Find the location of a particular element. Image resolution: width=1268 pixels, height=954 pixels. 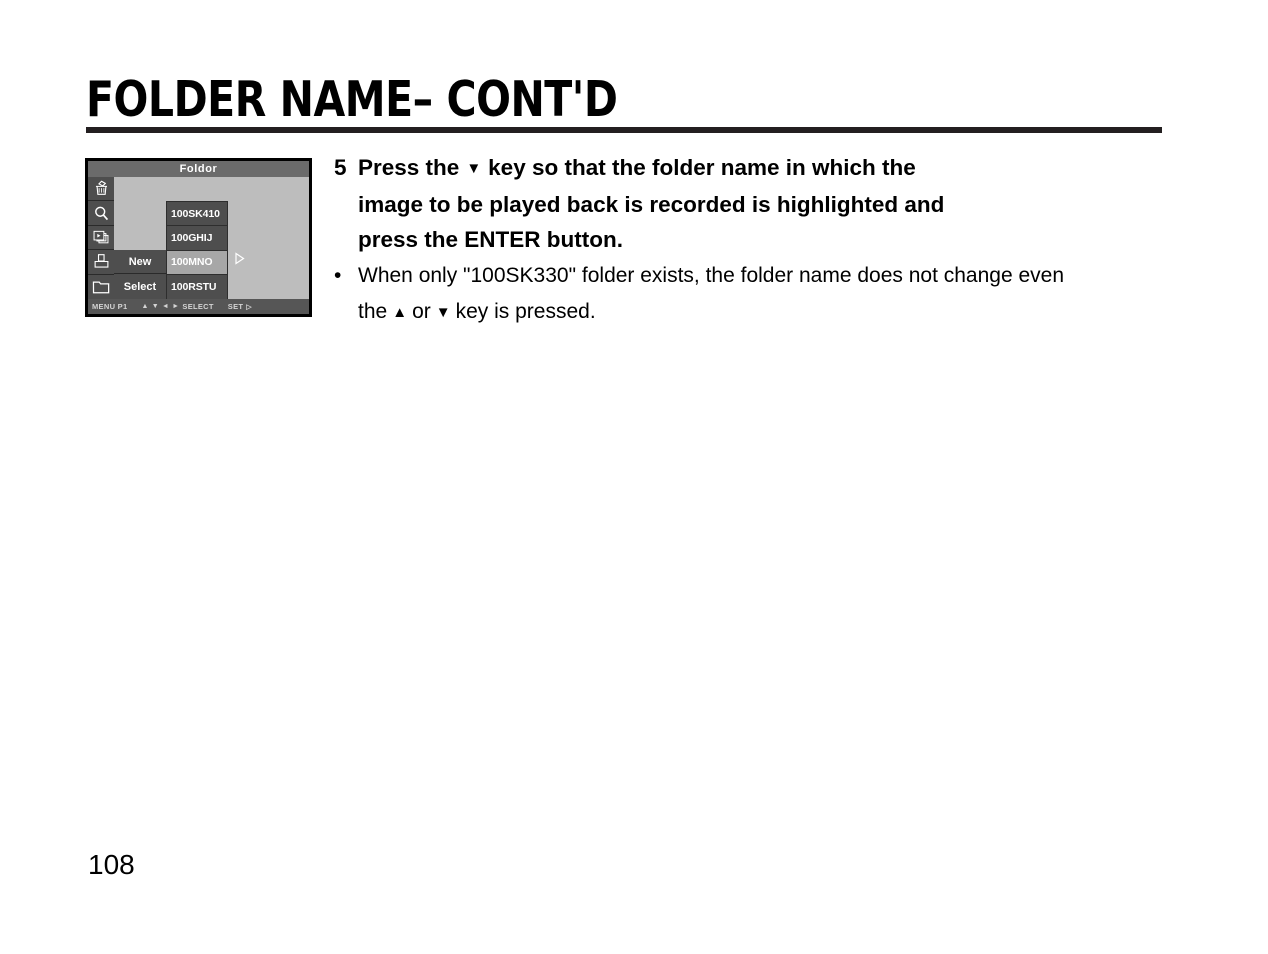

status-down-icon: ▼ is located at coordinates (155, 306).